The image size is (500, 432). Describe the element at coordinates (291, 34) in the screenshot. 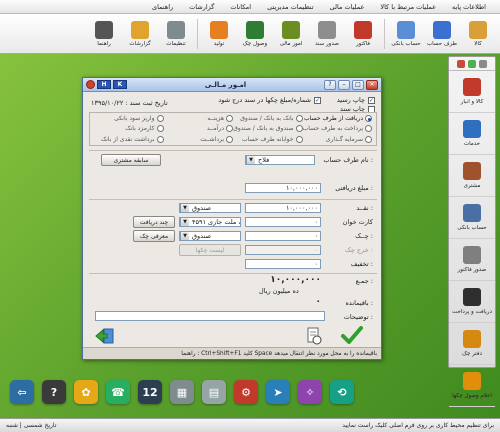

I see `toolbar-button: امور مالی` at that location.